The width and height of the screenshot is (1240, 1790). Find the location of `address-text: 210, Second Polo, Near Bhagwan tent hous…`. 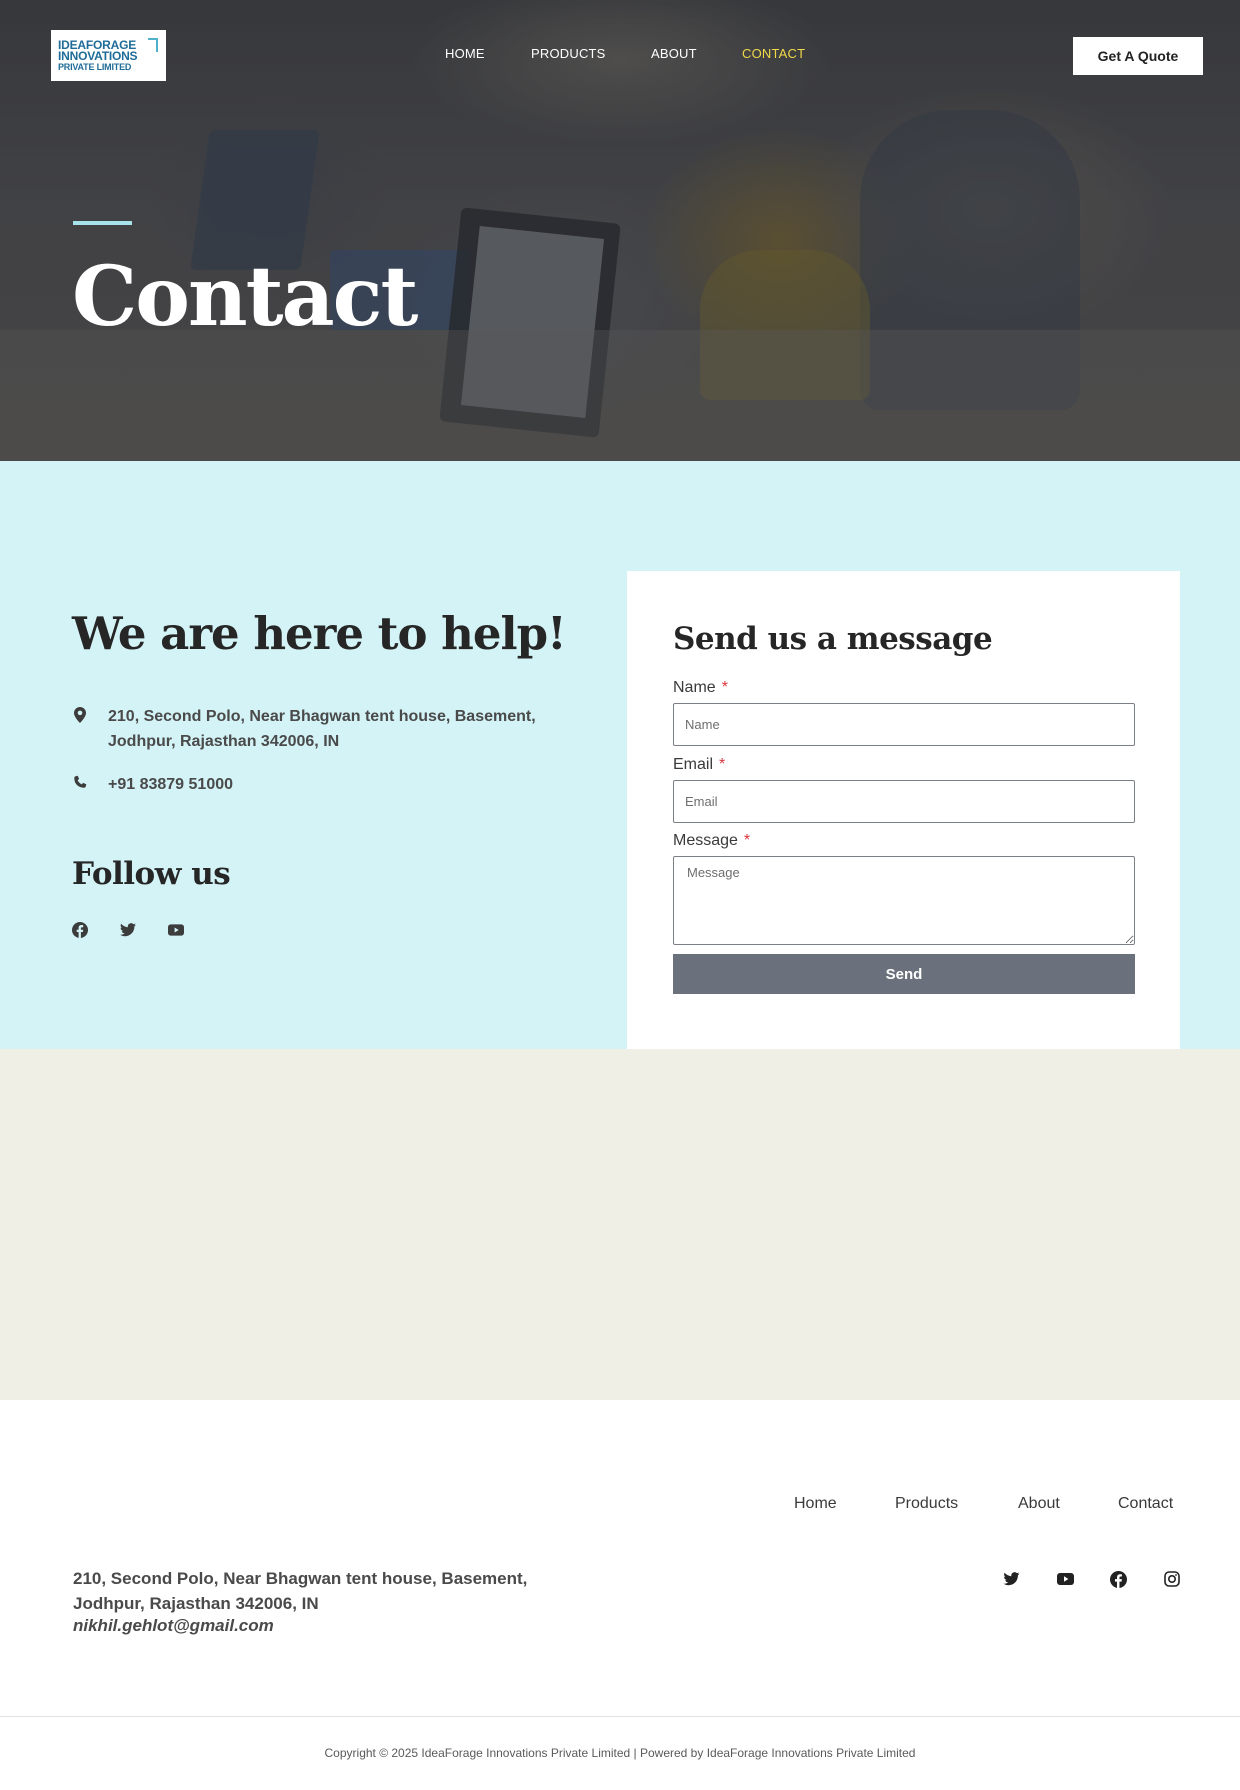

address-text: 210, Second Polo, Near Bhagwan tent hous… is located at coordinates (322, 729).